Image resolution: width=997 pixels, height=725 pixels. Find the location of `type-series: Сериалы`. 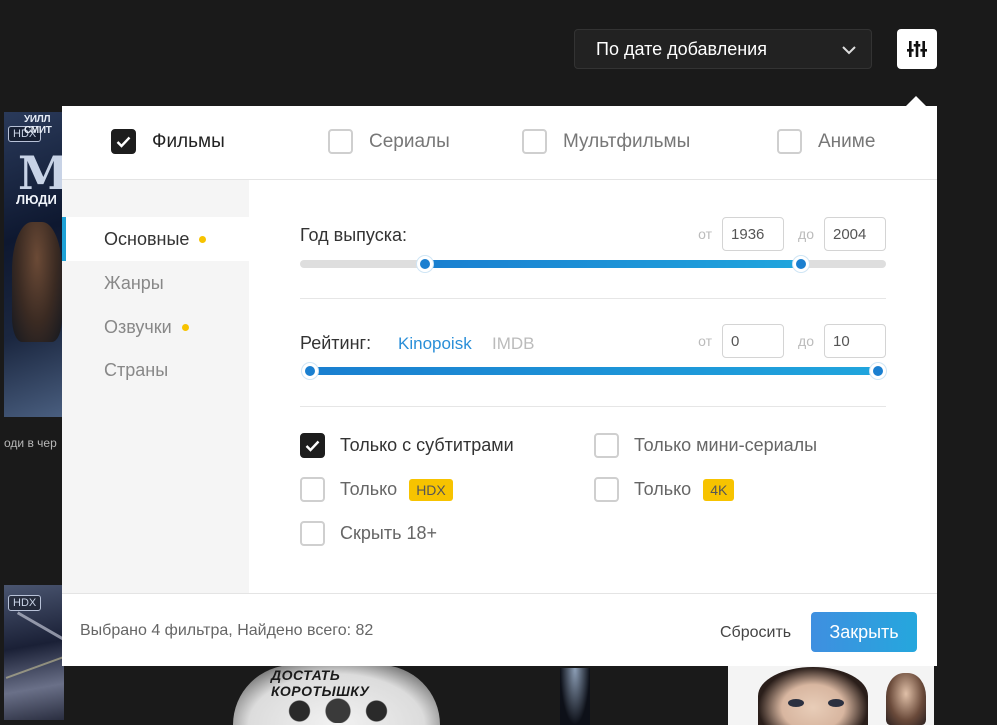

type-series: Сериалы is located at coordinates (389, 141).